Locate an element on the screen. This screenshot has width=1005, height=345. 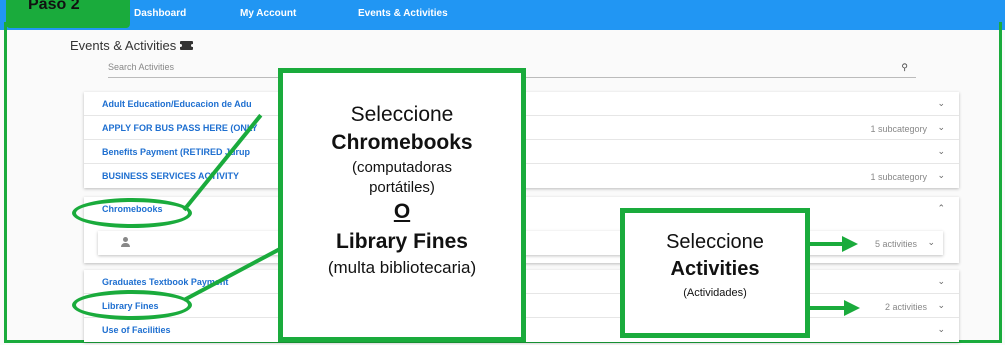
callout-text: Chromebooks is located at coordinates (402, 142).